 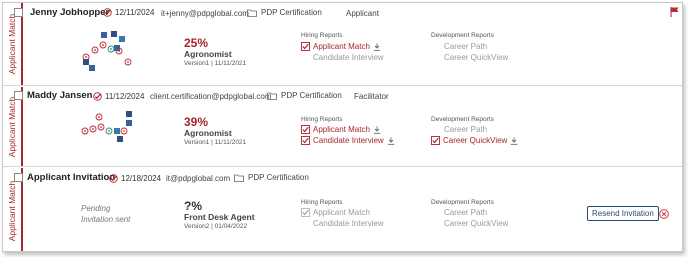 I want to click on invitation-status: Invitation sent, so click(x=106, y=219).